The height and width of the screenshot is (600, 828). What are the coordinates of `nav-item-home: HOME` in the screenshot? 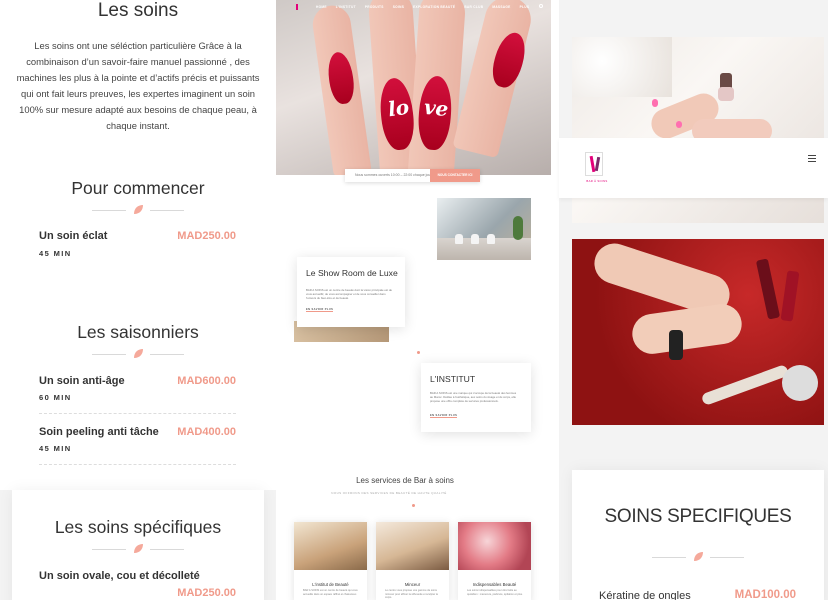 It's located at (321, 7).